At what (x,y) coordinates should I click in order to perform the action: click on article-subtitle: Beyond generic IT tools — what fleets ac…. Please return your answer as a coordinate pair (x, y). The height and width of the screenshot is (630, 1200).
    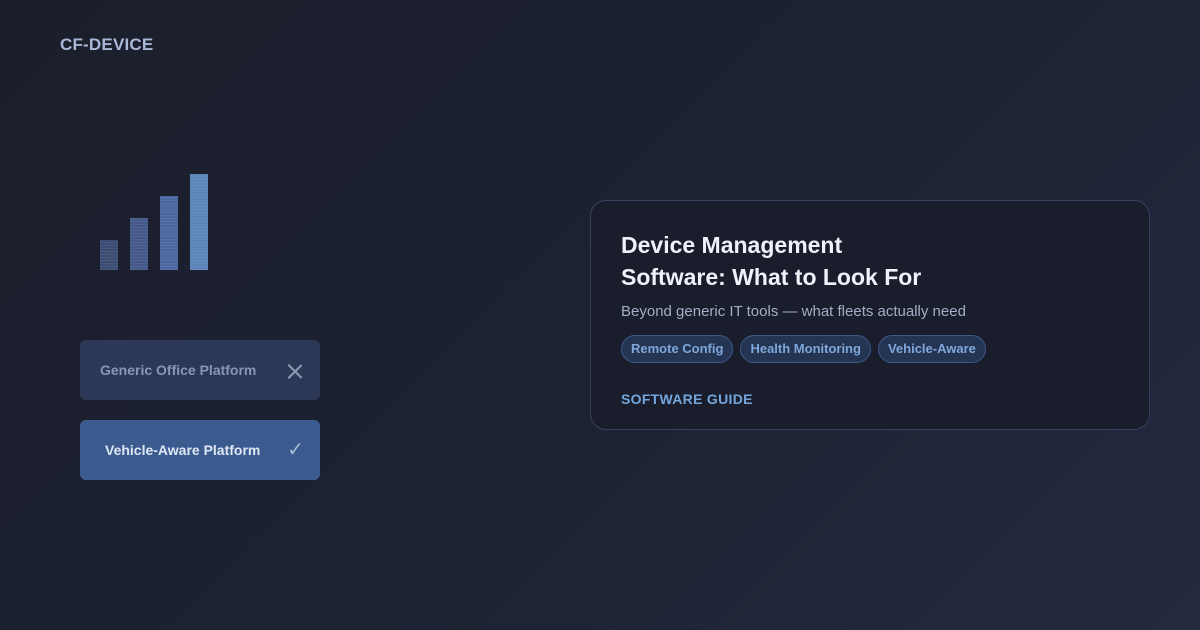
    Looking at the image, I should click on (793, 311).